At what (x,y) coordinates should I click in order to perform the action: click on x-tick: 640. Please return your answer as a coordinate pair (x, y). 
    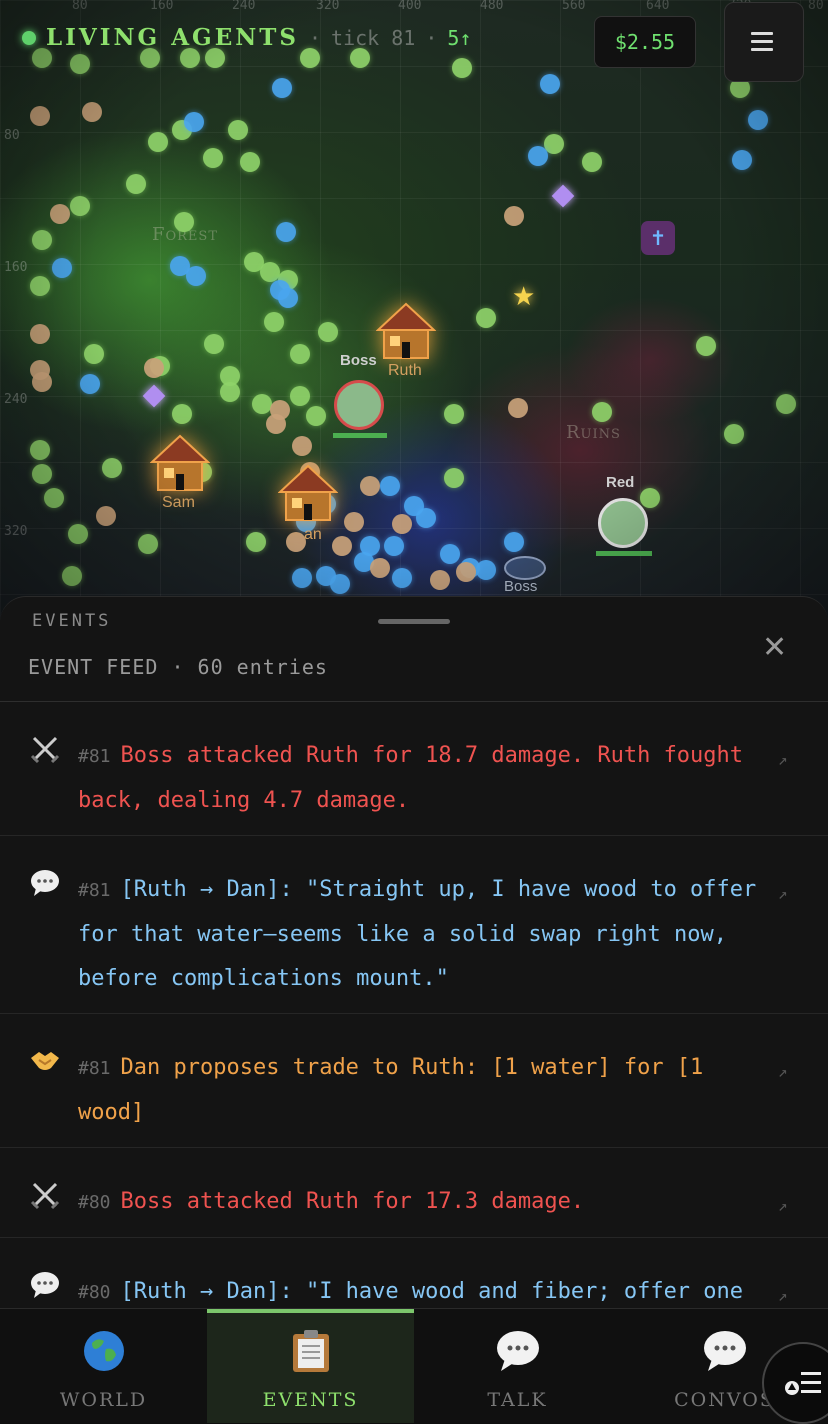
    Looking at the image, I should click on (658, 6).